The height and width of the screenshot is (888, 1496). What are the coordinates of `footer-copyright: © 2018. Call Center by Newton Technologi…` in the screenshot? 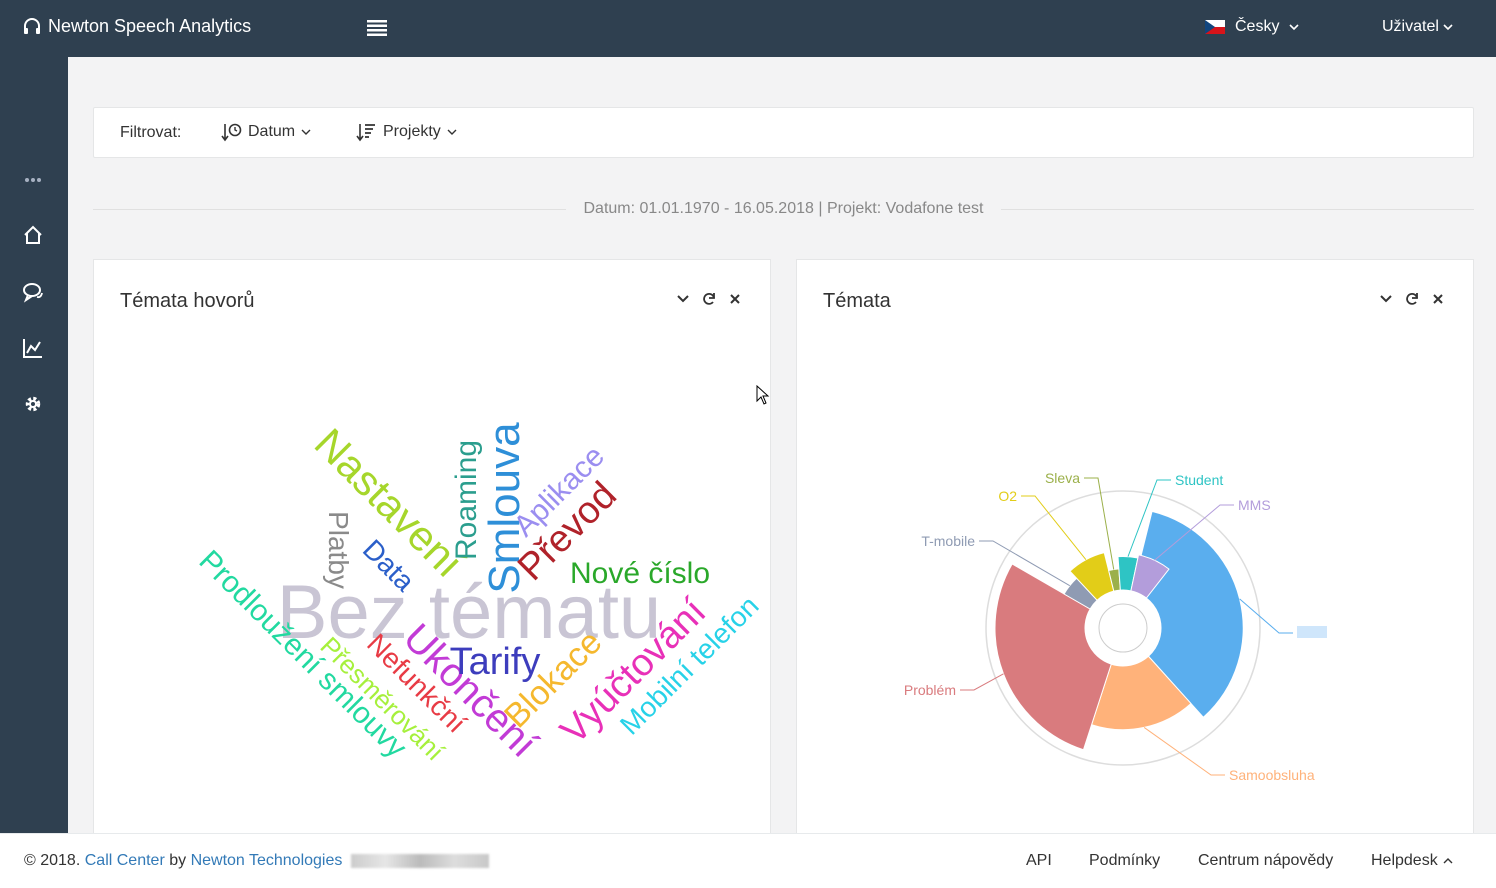 It's located at (256, 861).